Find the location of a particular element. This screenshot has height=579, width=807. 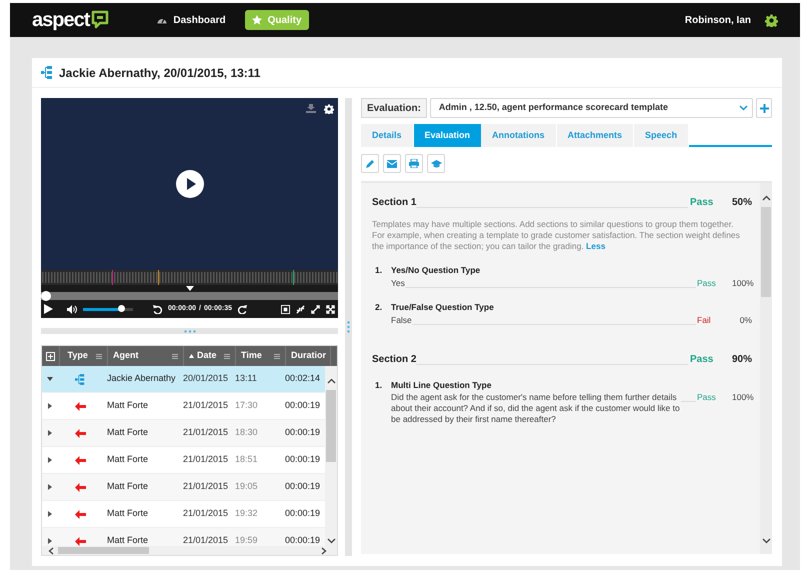

download-icon is located at coordinates (311, 108).